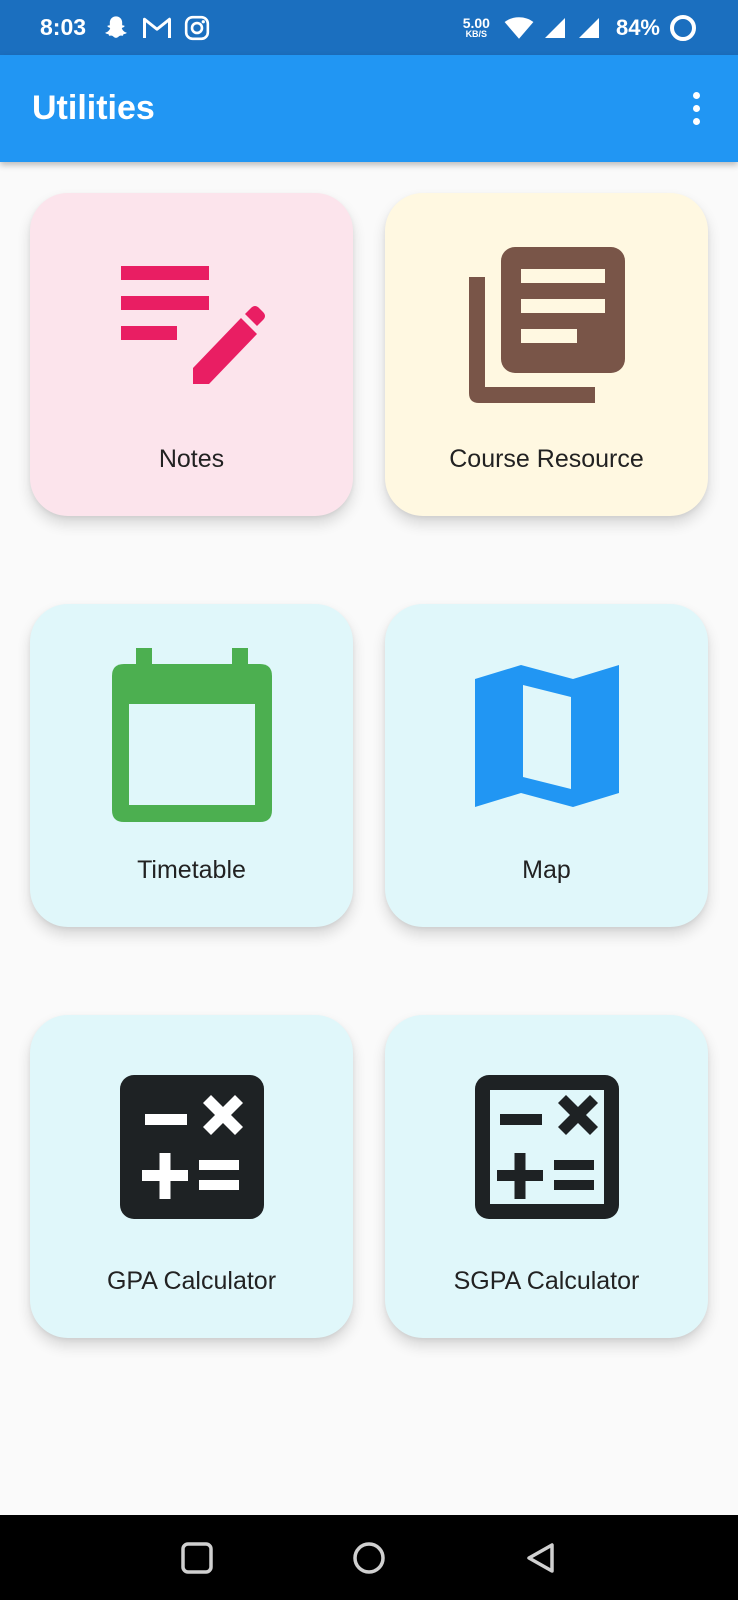  I want to click on wifi-icon, so click(519, 27).